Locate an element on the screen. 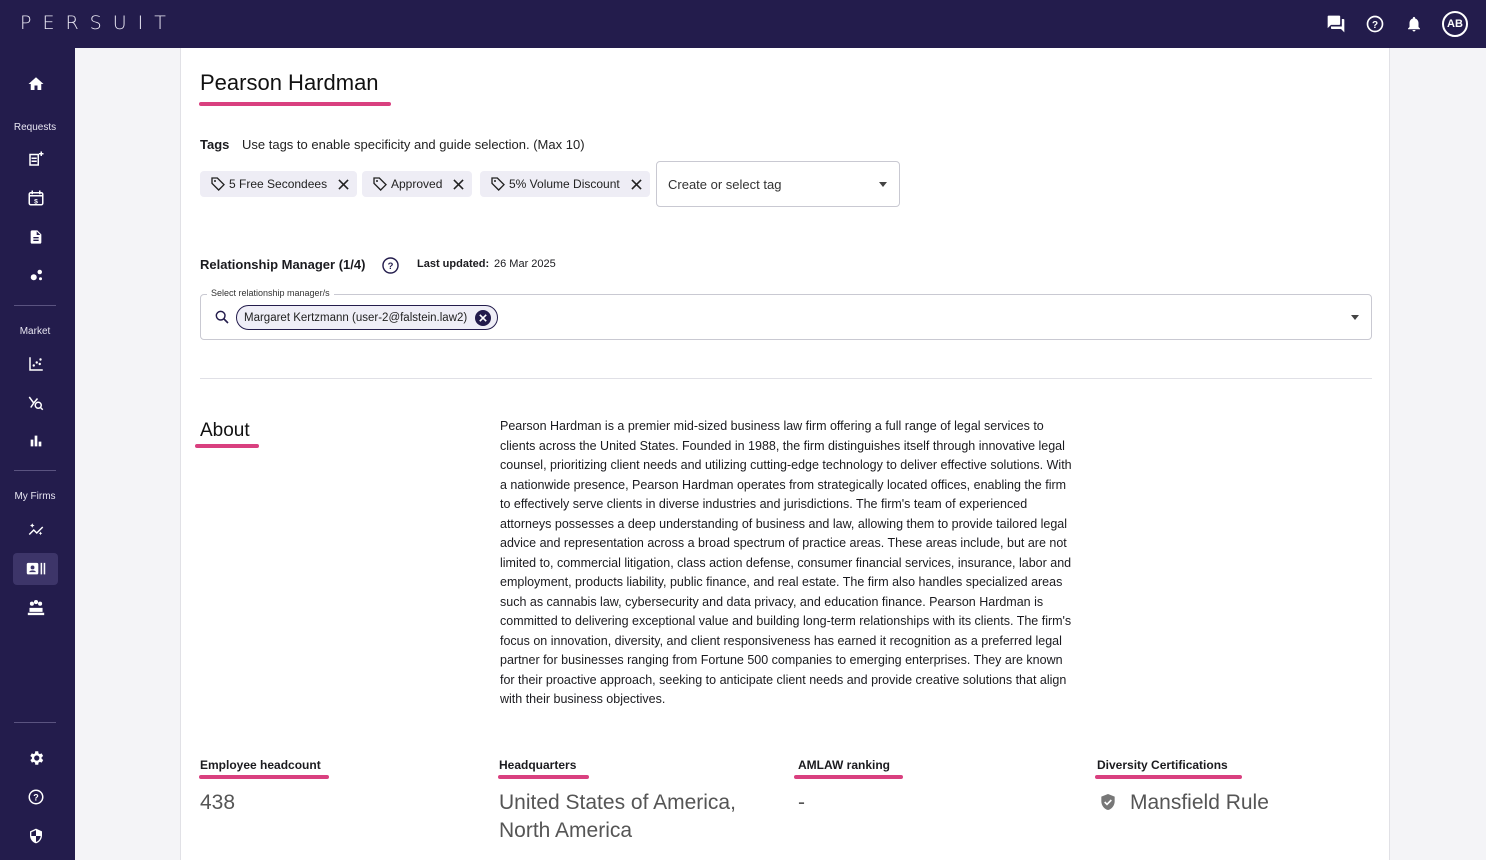 The image size is (1486, 860). headquarters-value-line: North America is located at coordinates (566, 830).